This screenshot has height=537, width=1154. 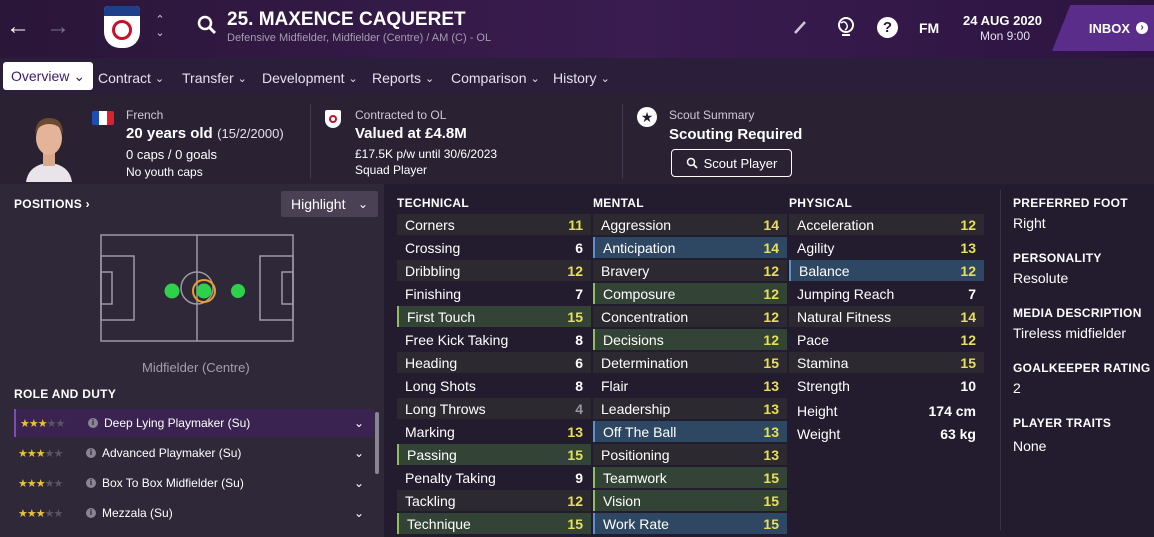 I want to click on attribute-row-physical: Natural Fitness 14, so click(x=886, y=316).